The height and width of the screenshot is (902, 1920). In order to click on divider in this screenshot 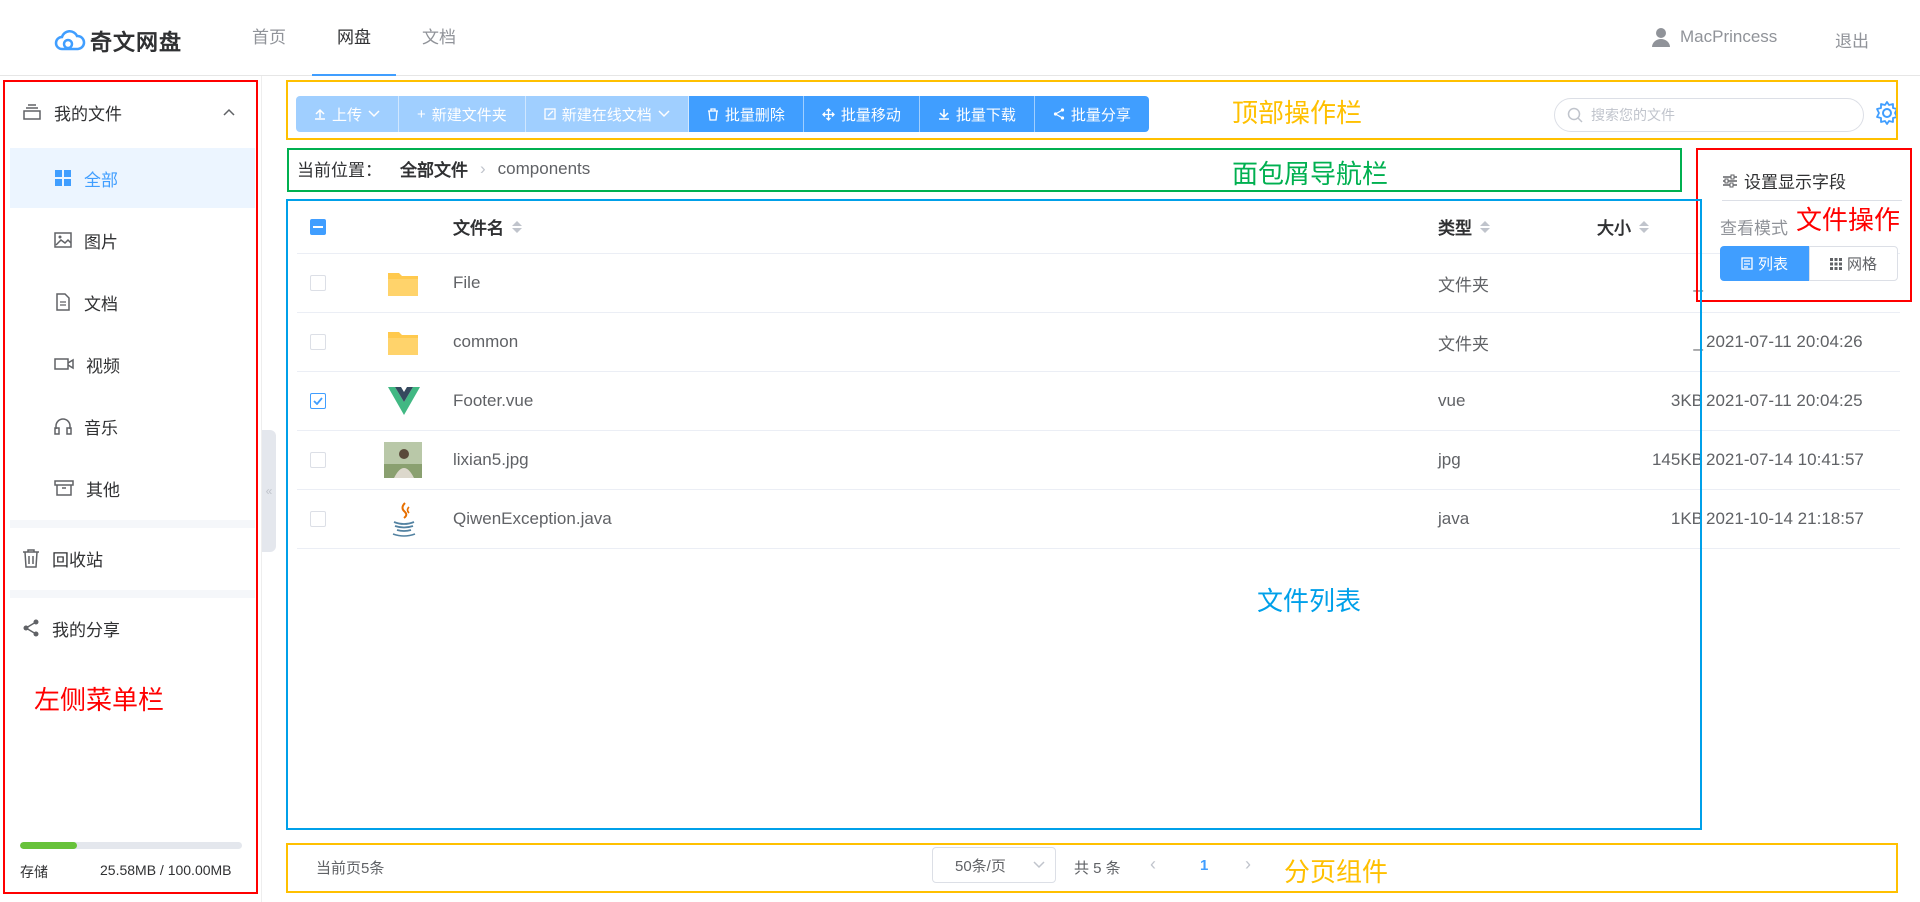, I will do `click(132, 524)`.